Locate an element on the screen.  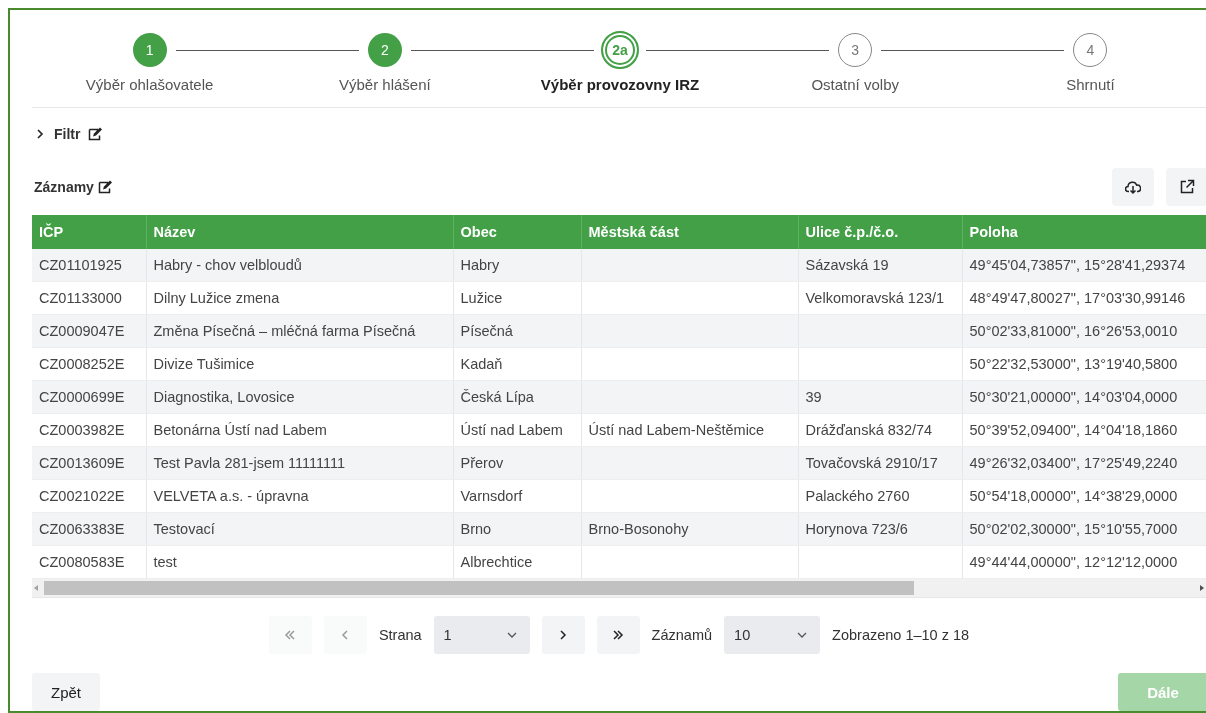
table-cell: Kadaň is located at coordinates (481, 364).